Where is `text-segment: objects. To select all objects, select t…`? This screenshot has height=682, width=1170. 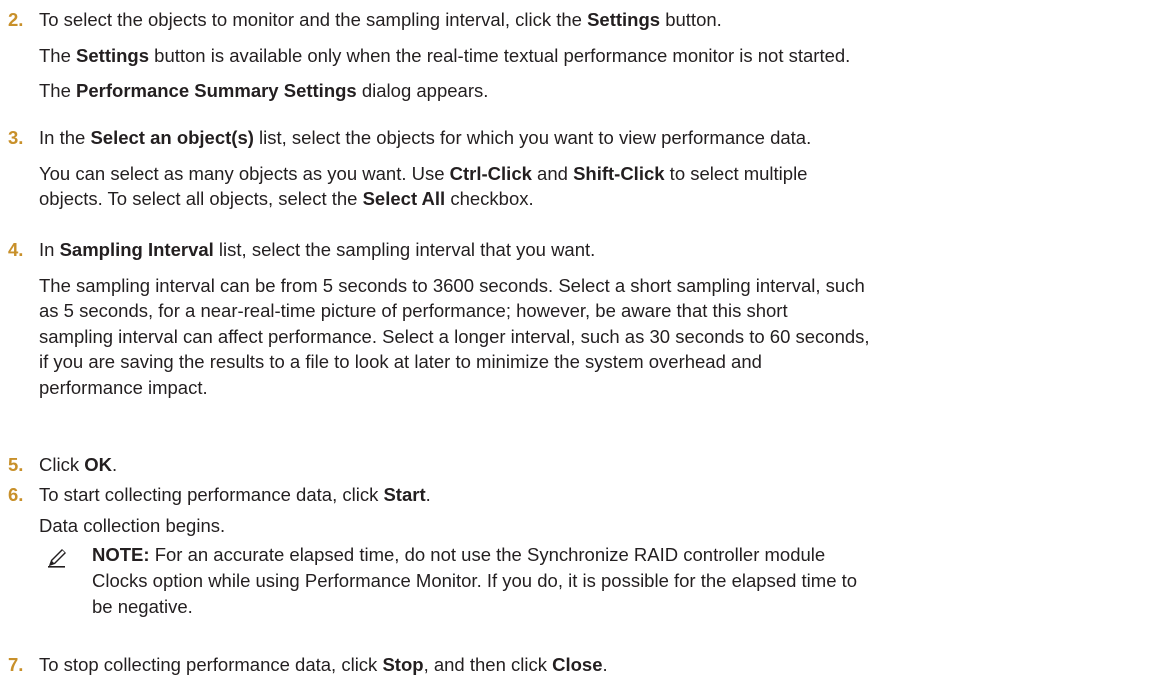
text-segment: objects. To select all objects, select t… is located at coordinates (201, 198).